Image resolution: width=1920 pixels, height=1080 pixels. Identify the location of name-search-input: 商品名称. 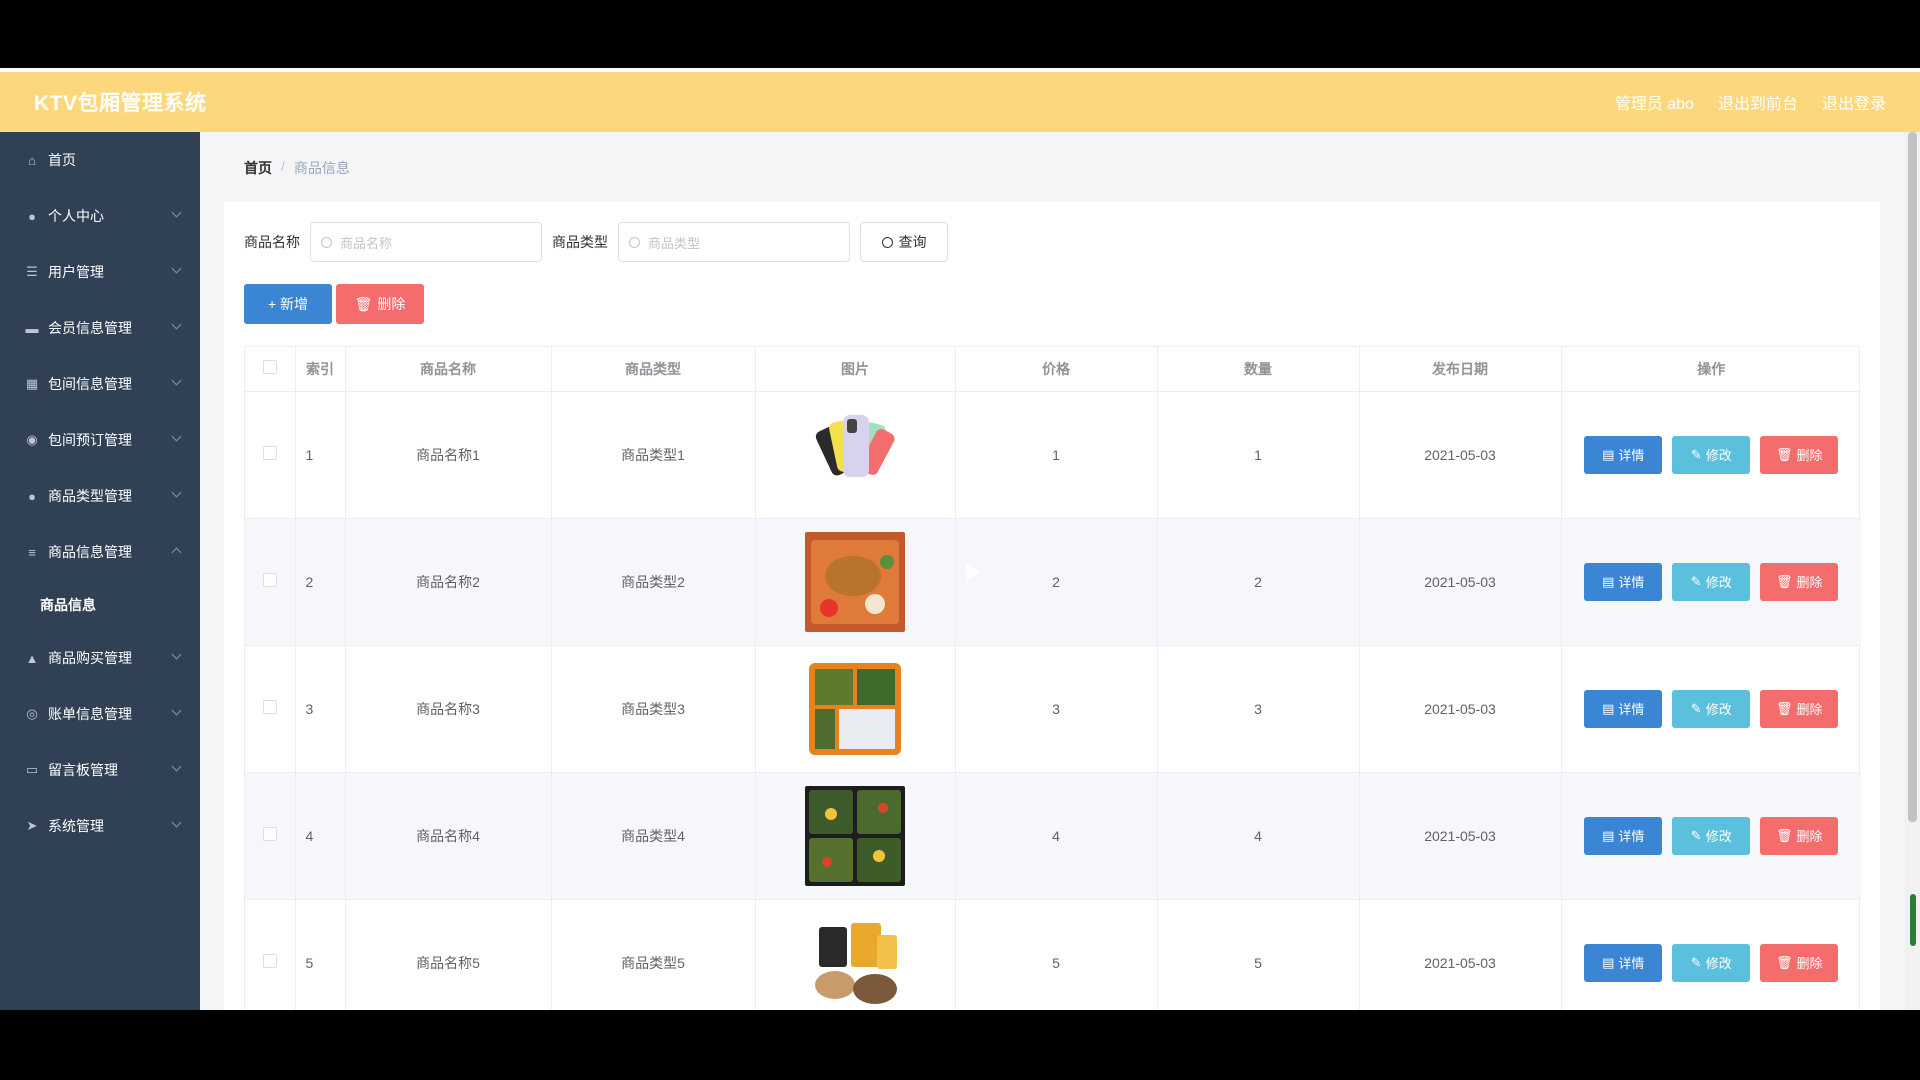
(426, 242).